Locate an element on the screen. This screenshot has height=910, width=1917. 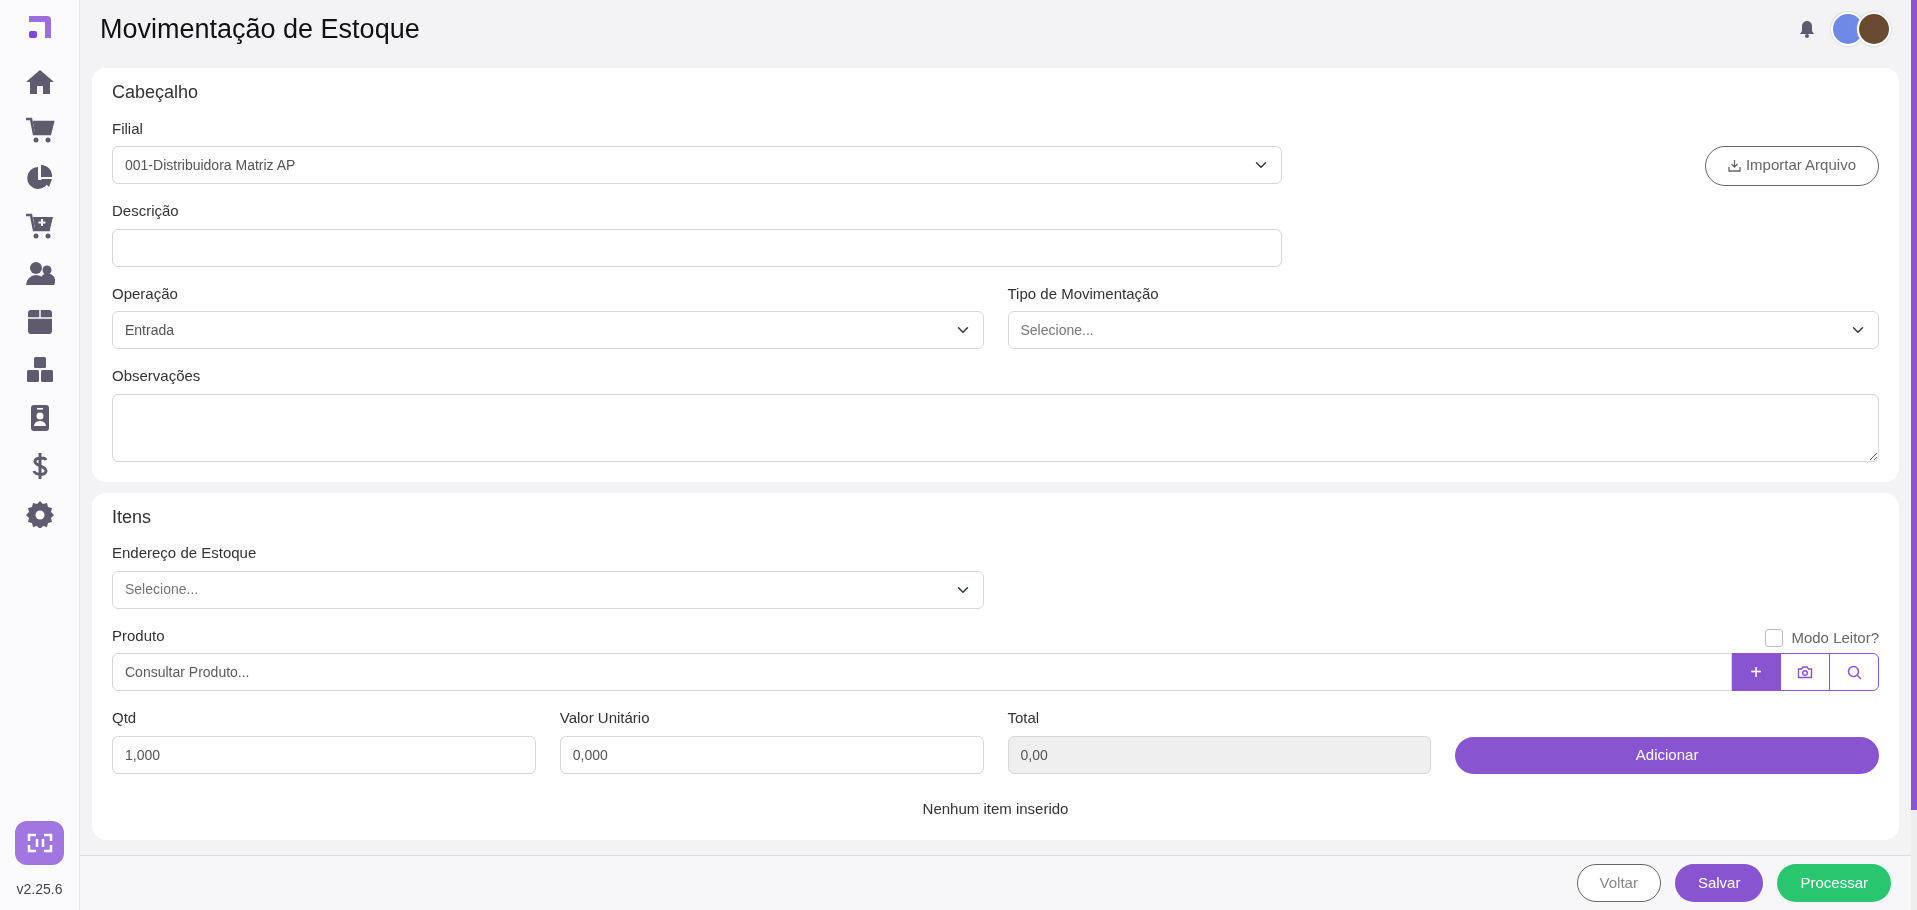
scrollbar-thumb is located at coordinates (1914, 405).